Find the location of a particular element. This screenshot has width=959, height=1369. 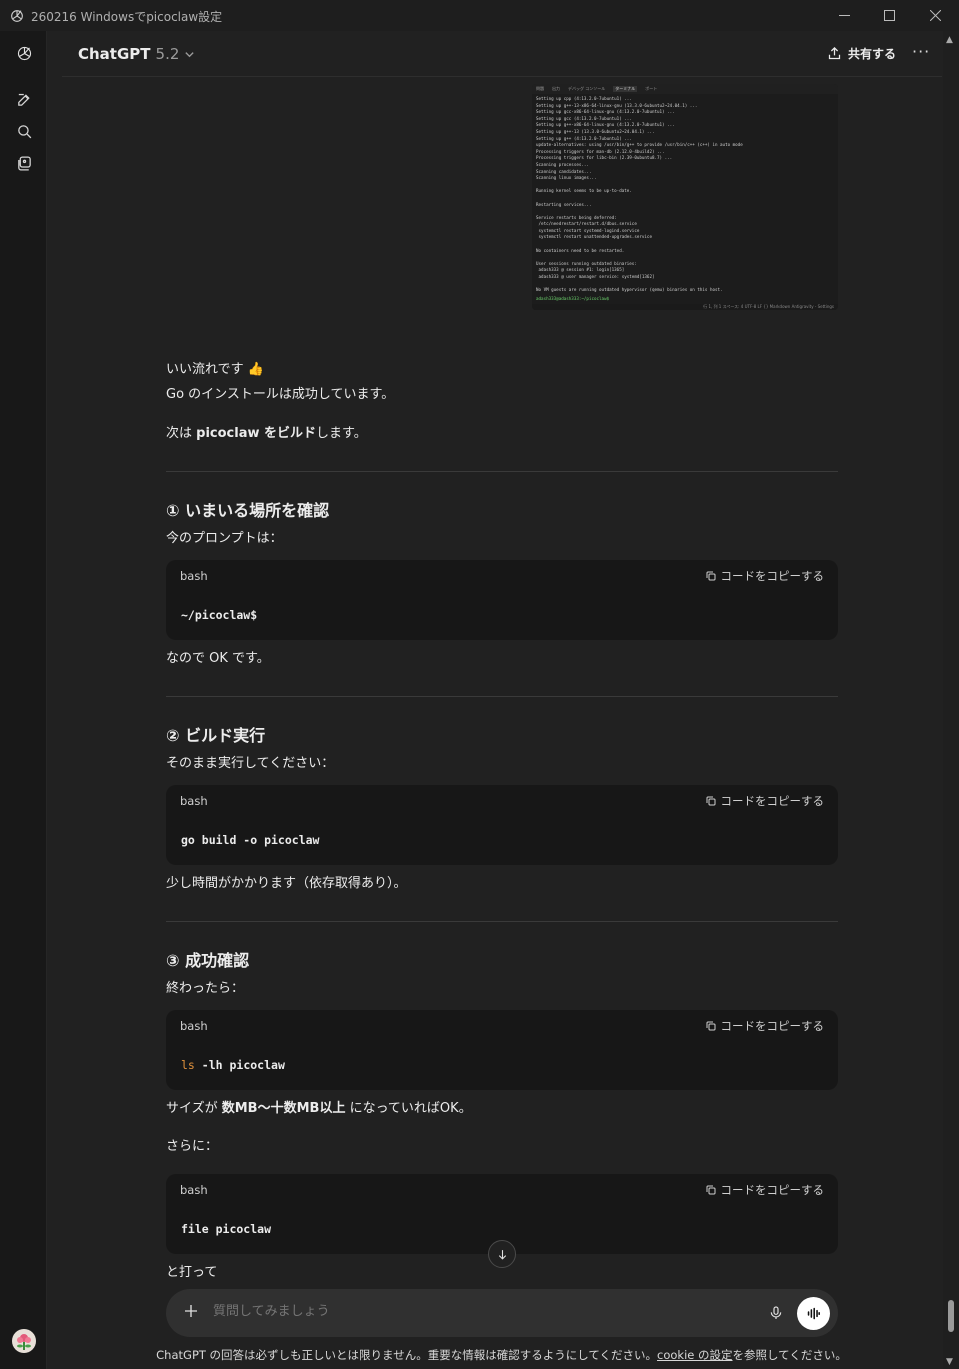

window-titlebar: 260216 Windowsでpicoclaw設定 is located at coordinates (479, 15).